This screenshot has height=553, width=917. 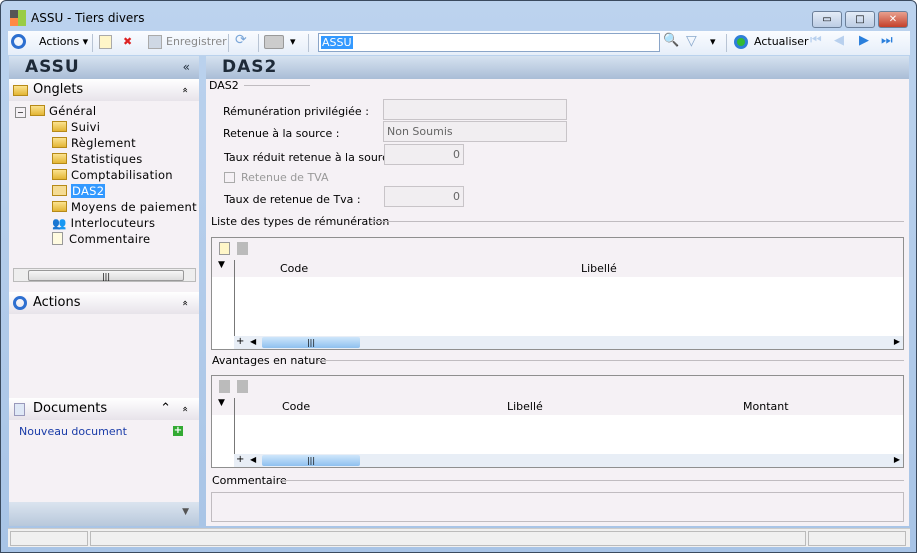 What do you see at coordinates (187, 67) in the screenshot?
I see `collapse-panel-button: «` at bounding box center [187, 67].